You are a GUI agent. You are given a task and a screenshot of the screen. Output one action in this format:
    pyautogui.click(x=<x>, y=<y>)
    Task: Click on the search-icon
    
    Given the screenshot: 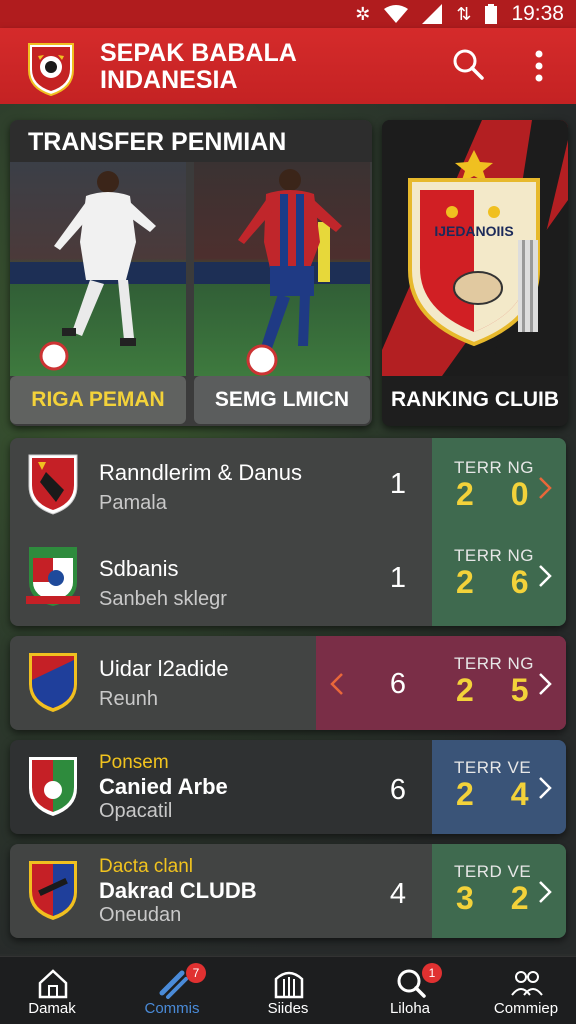 What is the action you would take?
    pyautogui.click(x=468, y=64)
    